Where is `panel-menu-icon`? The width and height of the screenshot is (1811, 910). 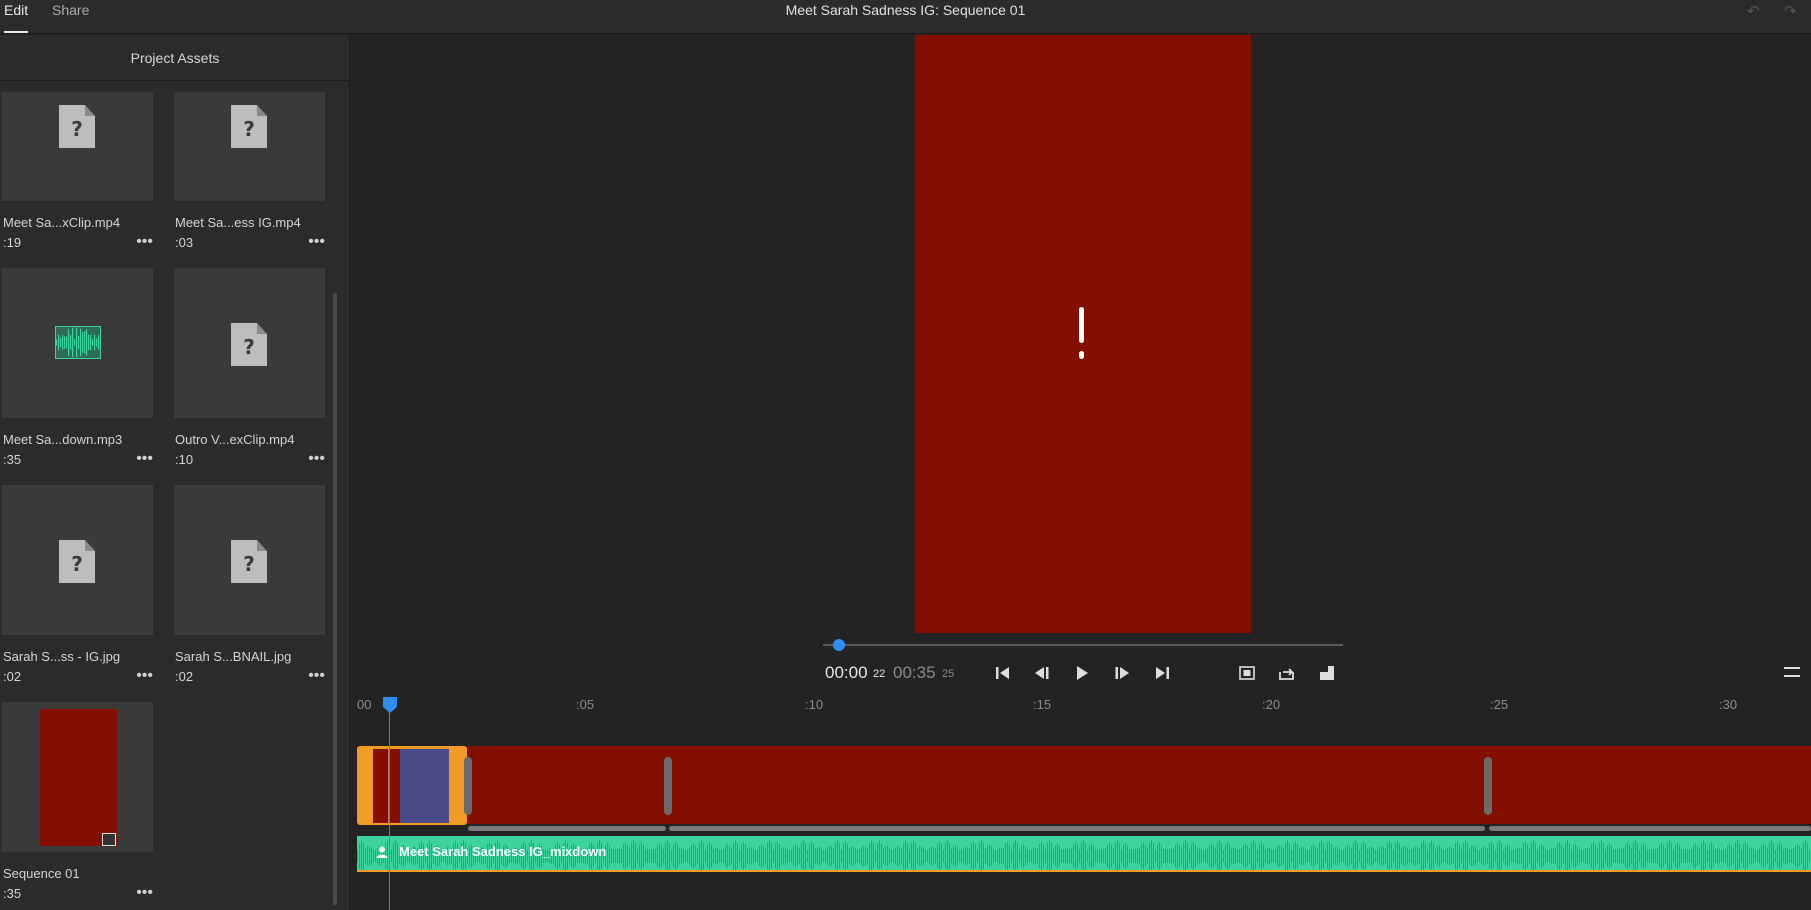
panel-menu-icon is located at coordinates (1792, 672).